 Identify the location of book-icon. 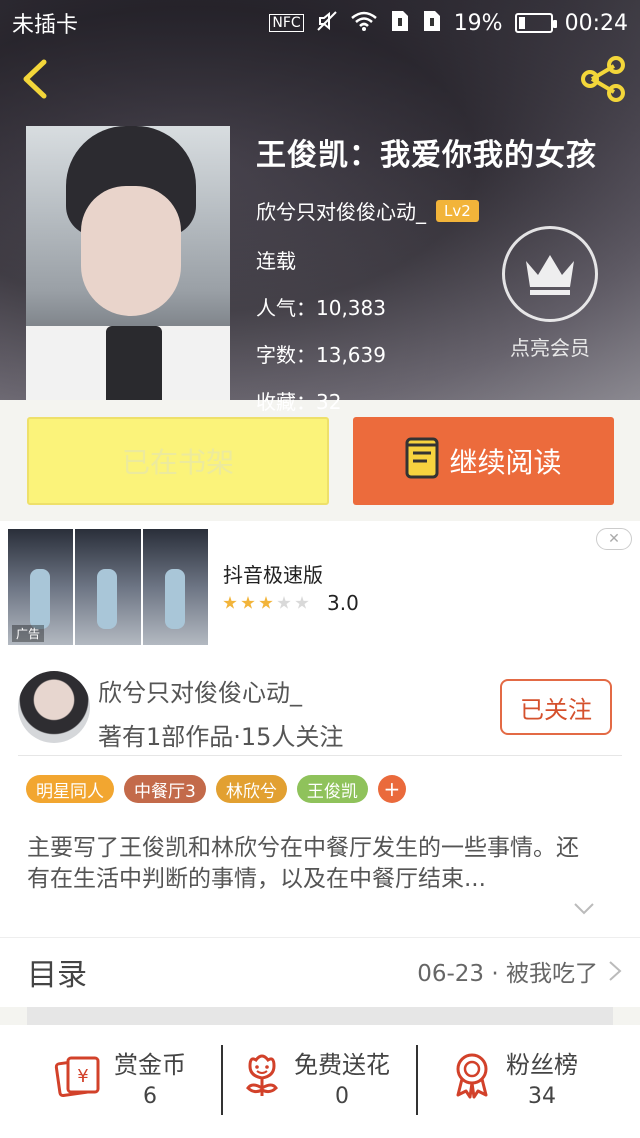
(422, 461).